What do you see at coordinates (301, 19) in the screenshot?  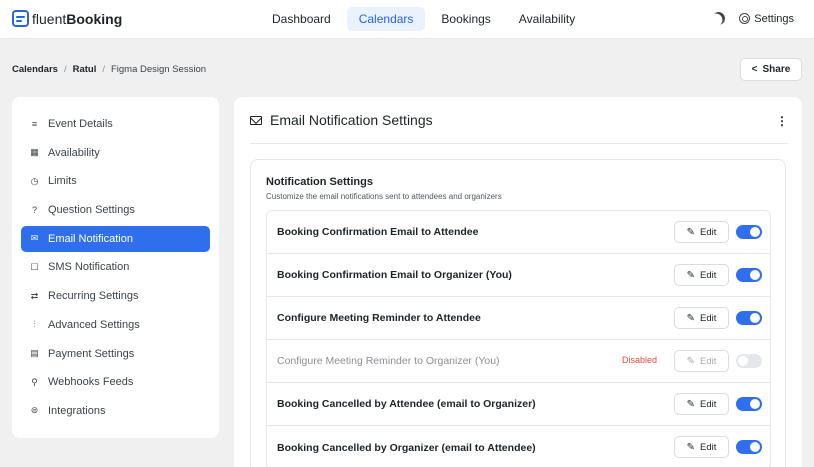 I see `nav-dashboard: Dashboard` at bounding box center [301, 19].